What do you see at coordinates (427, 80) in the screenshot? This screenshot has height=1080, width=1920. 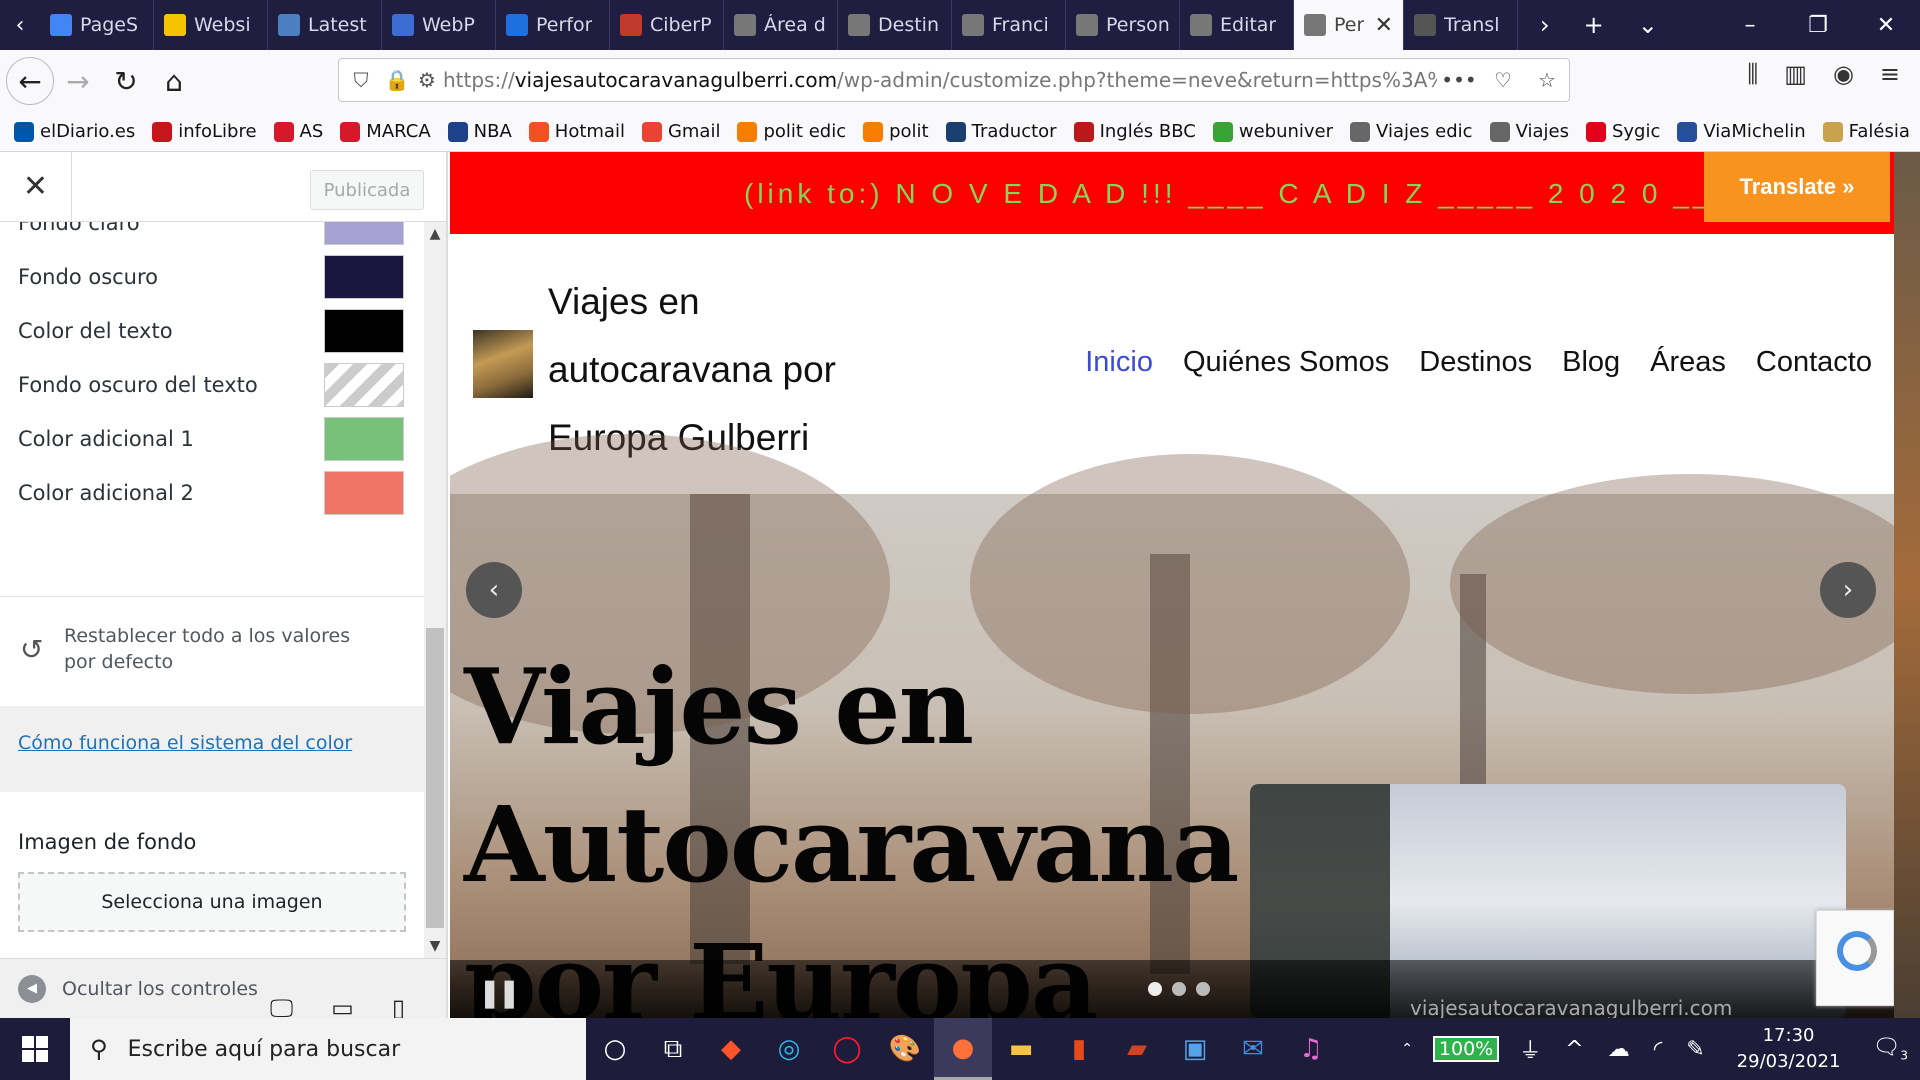 I see `permissions-icon: ⚙` at bounding box center [427, 80].